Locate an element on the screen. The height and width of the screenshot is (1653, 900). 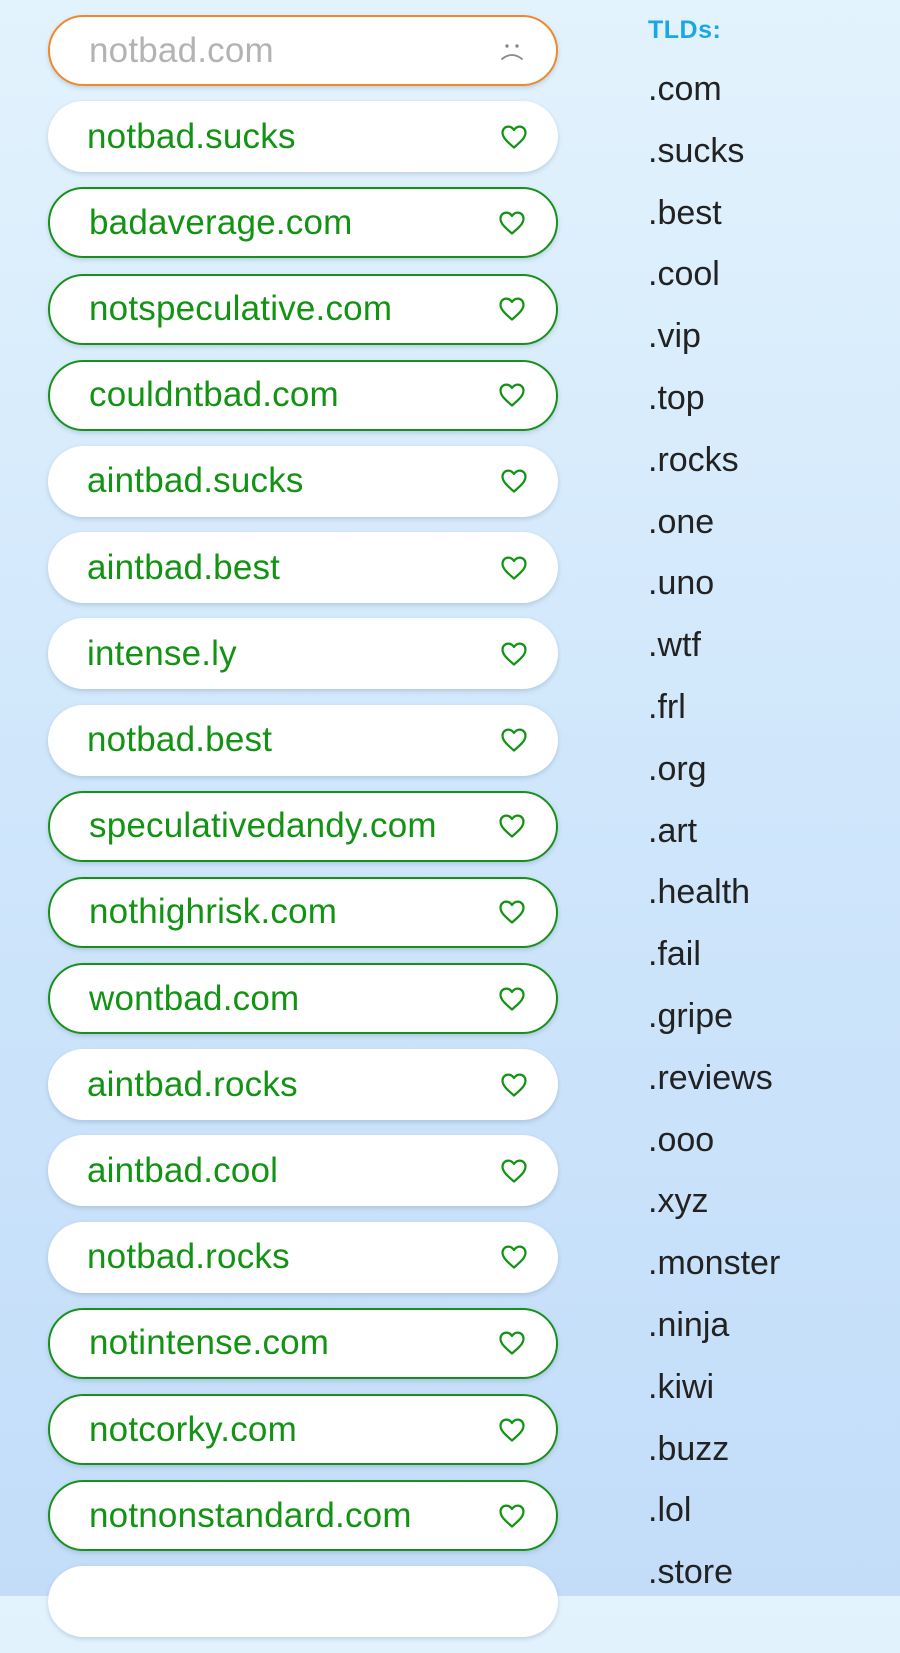
domain-suggestion-item: notspeculative.com is located at coordinates (303, 309).